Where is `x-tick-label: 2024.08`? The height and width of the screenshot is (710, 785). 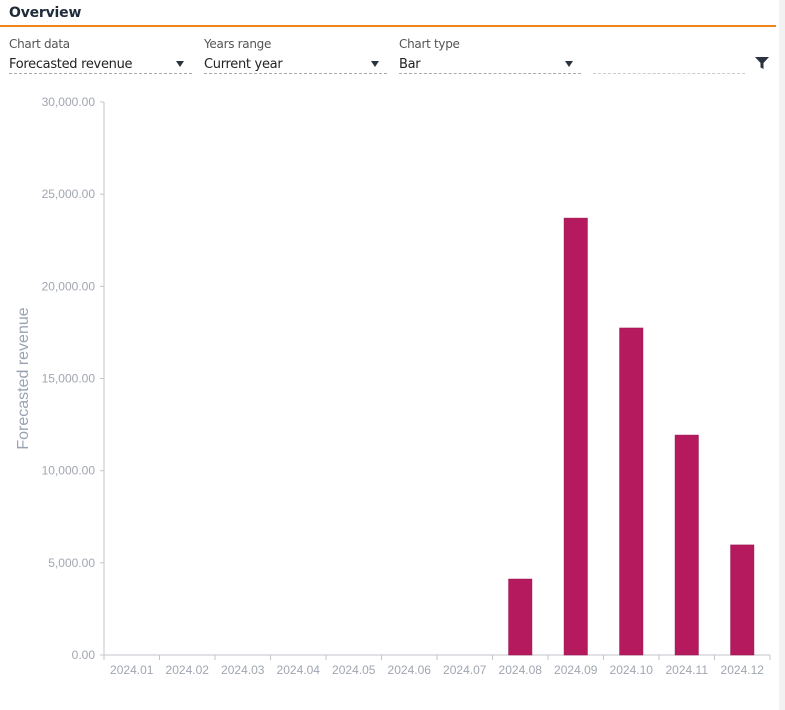 x-tick-label: 2024.08 is located at coordinates (521, 670).